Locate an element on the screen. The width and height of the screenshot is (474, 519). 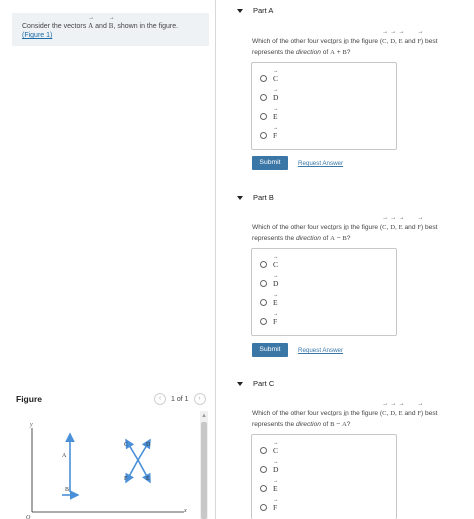
part-c-header: Part C is located at coordinates (255, 383).